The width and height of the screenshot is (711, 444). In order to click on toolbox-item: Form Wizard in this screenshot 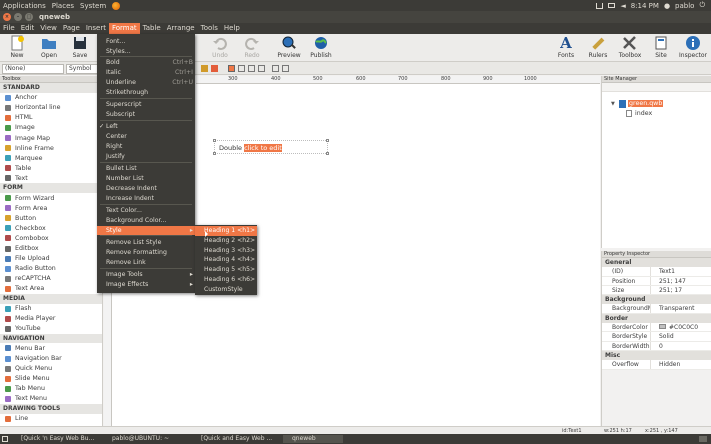, I will do `click(51, 198)`.